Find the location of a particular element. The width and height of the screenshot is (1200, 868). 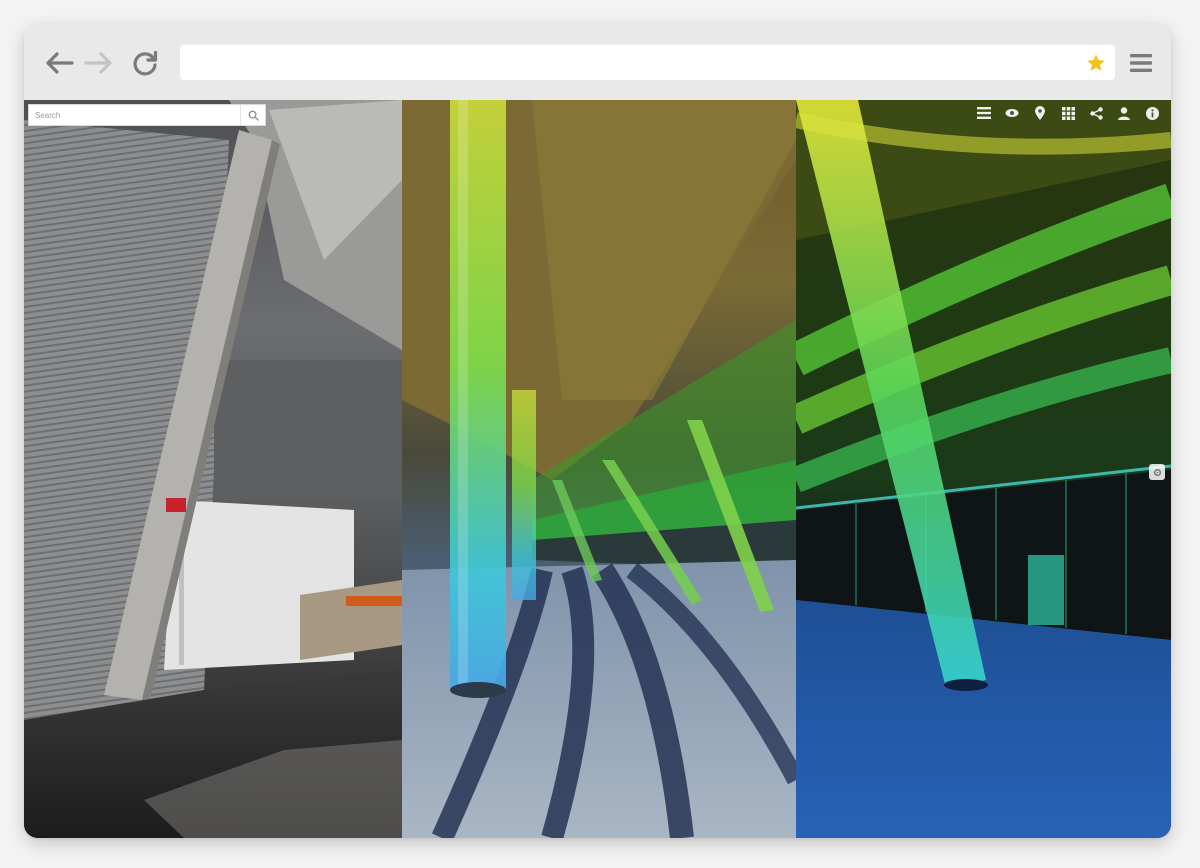

viewer-search-button is located at coordinates (252, 115).